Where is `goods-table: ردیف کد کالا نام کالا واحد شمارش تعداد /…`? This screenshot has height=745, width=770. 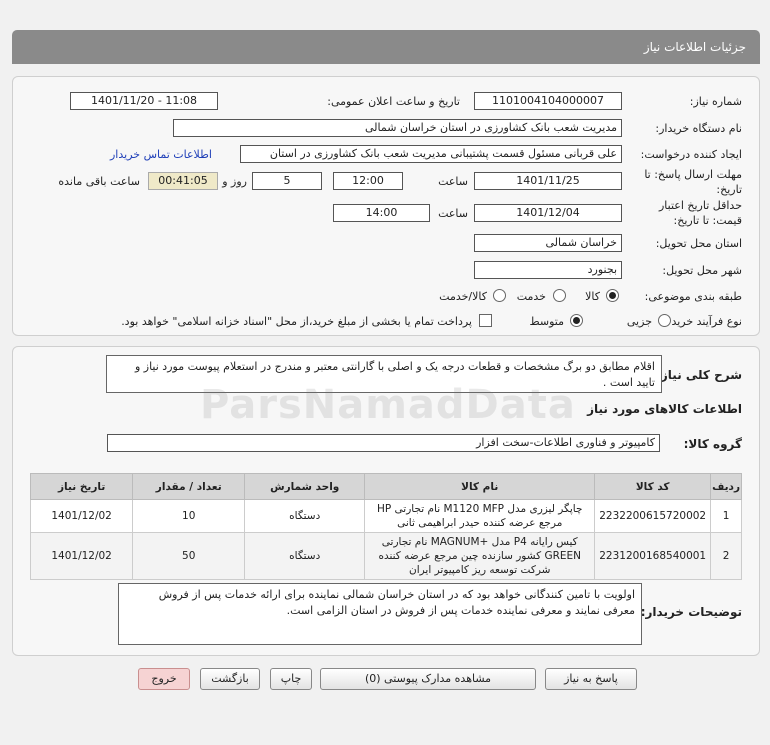
goods-table: ردیف کد کالا نام کالا واحد شمارش تعداد /… is located at coordinates (385, 526).